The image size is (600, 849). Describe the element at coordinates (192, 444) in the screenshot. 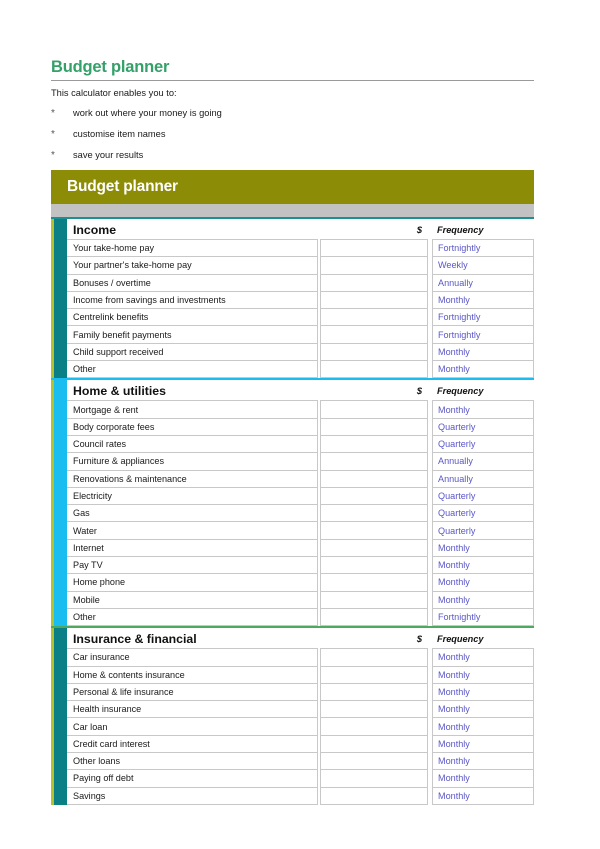

I see `item-name-field: Council rates` at that location.